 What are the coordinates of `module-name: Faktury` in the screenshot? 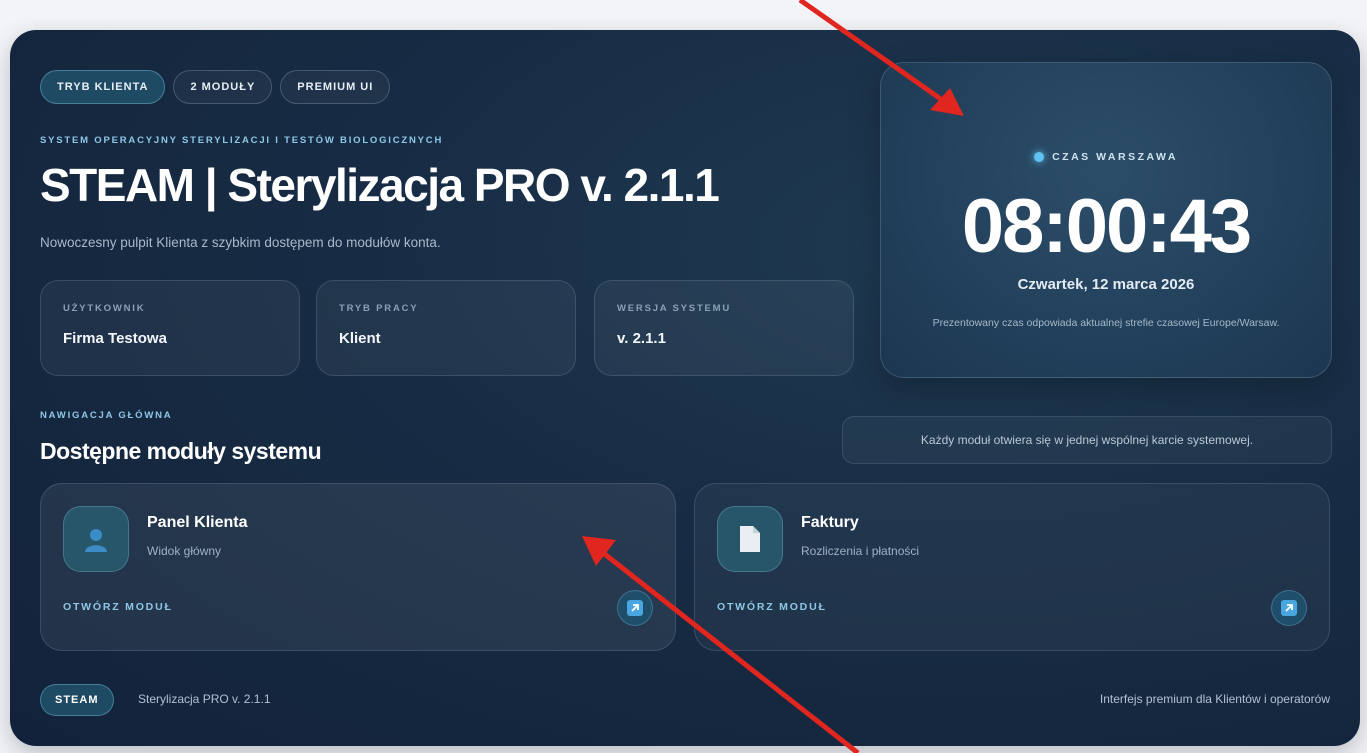 It's located at (830, 522).